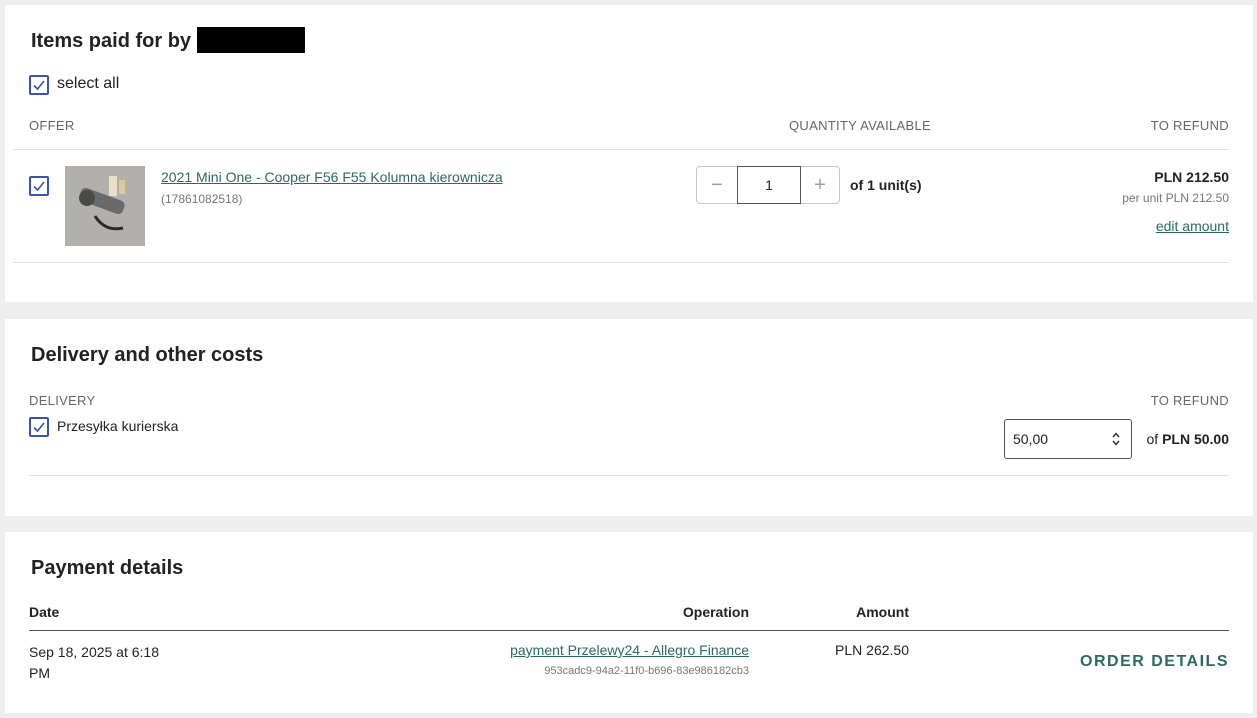 Image resolution: width=1257 pixels, height=718 pixels. Describe the element at coordinates (715, 612) in the screenshot. I see `col-operation: Operation` at that location.